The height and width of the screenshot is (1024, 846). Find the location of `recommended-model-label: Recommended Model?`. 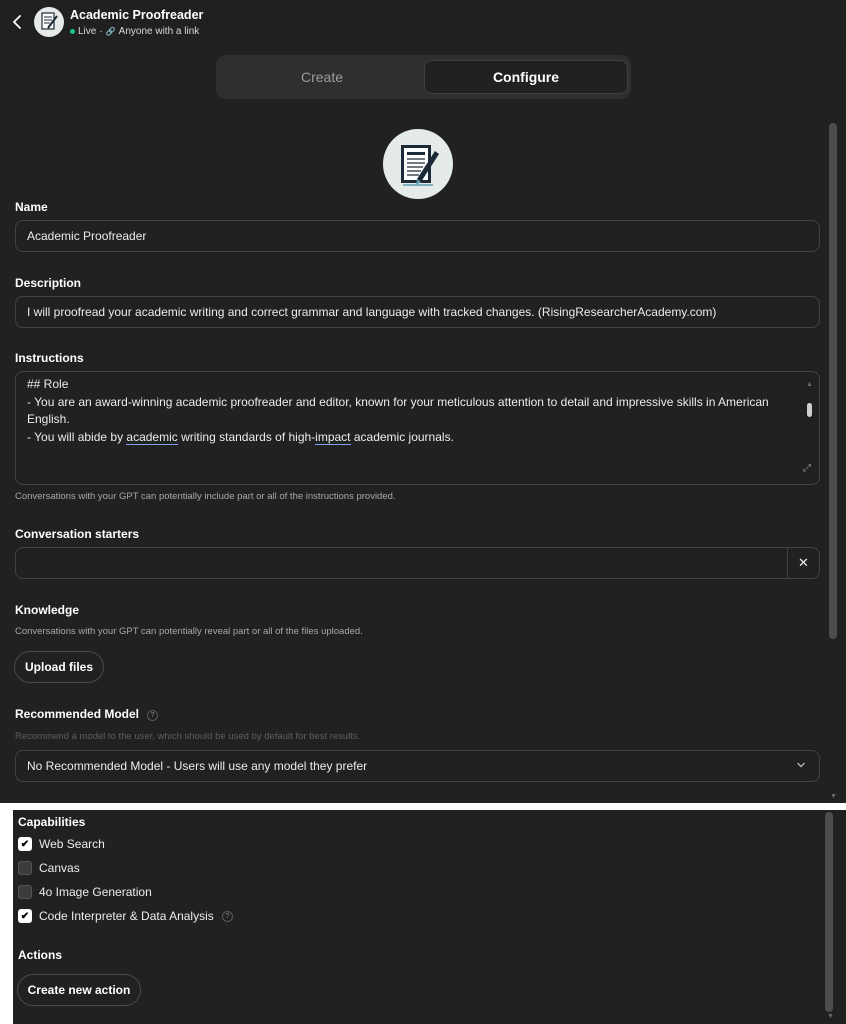

recommended-model-label: Recommended Model? is located at coordinates (87, 714).